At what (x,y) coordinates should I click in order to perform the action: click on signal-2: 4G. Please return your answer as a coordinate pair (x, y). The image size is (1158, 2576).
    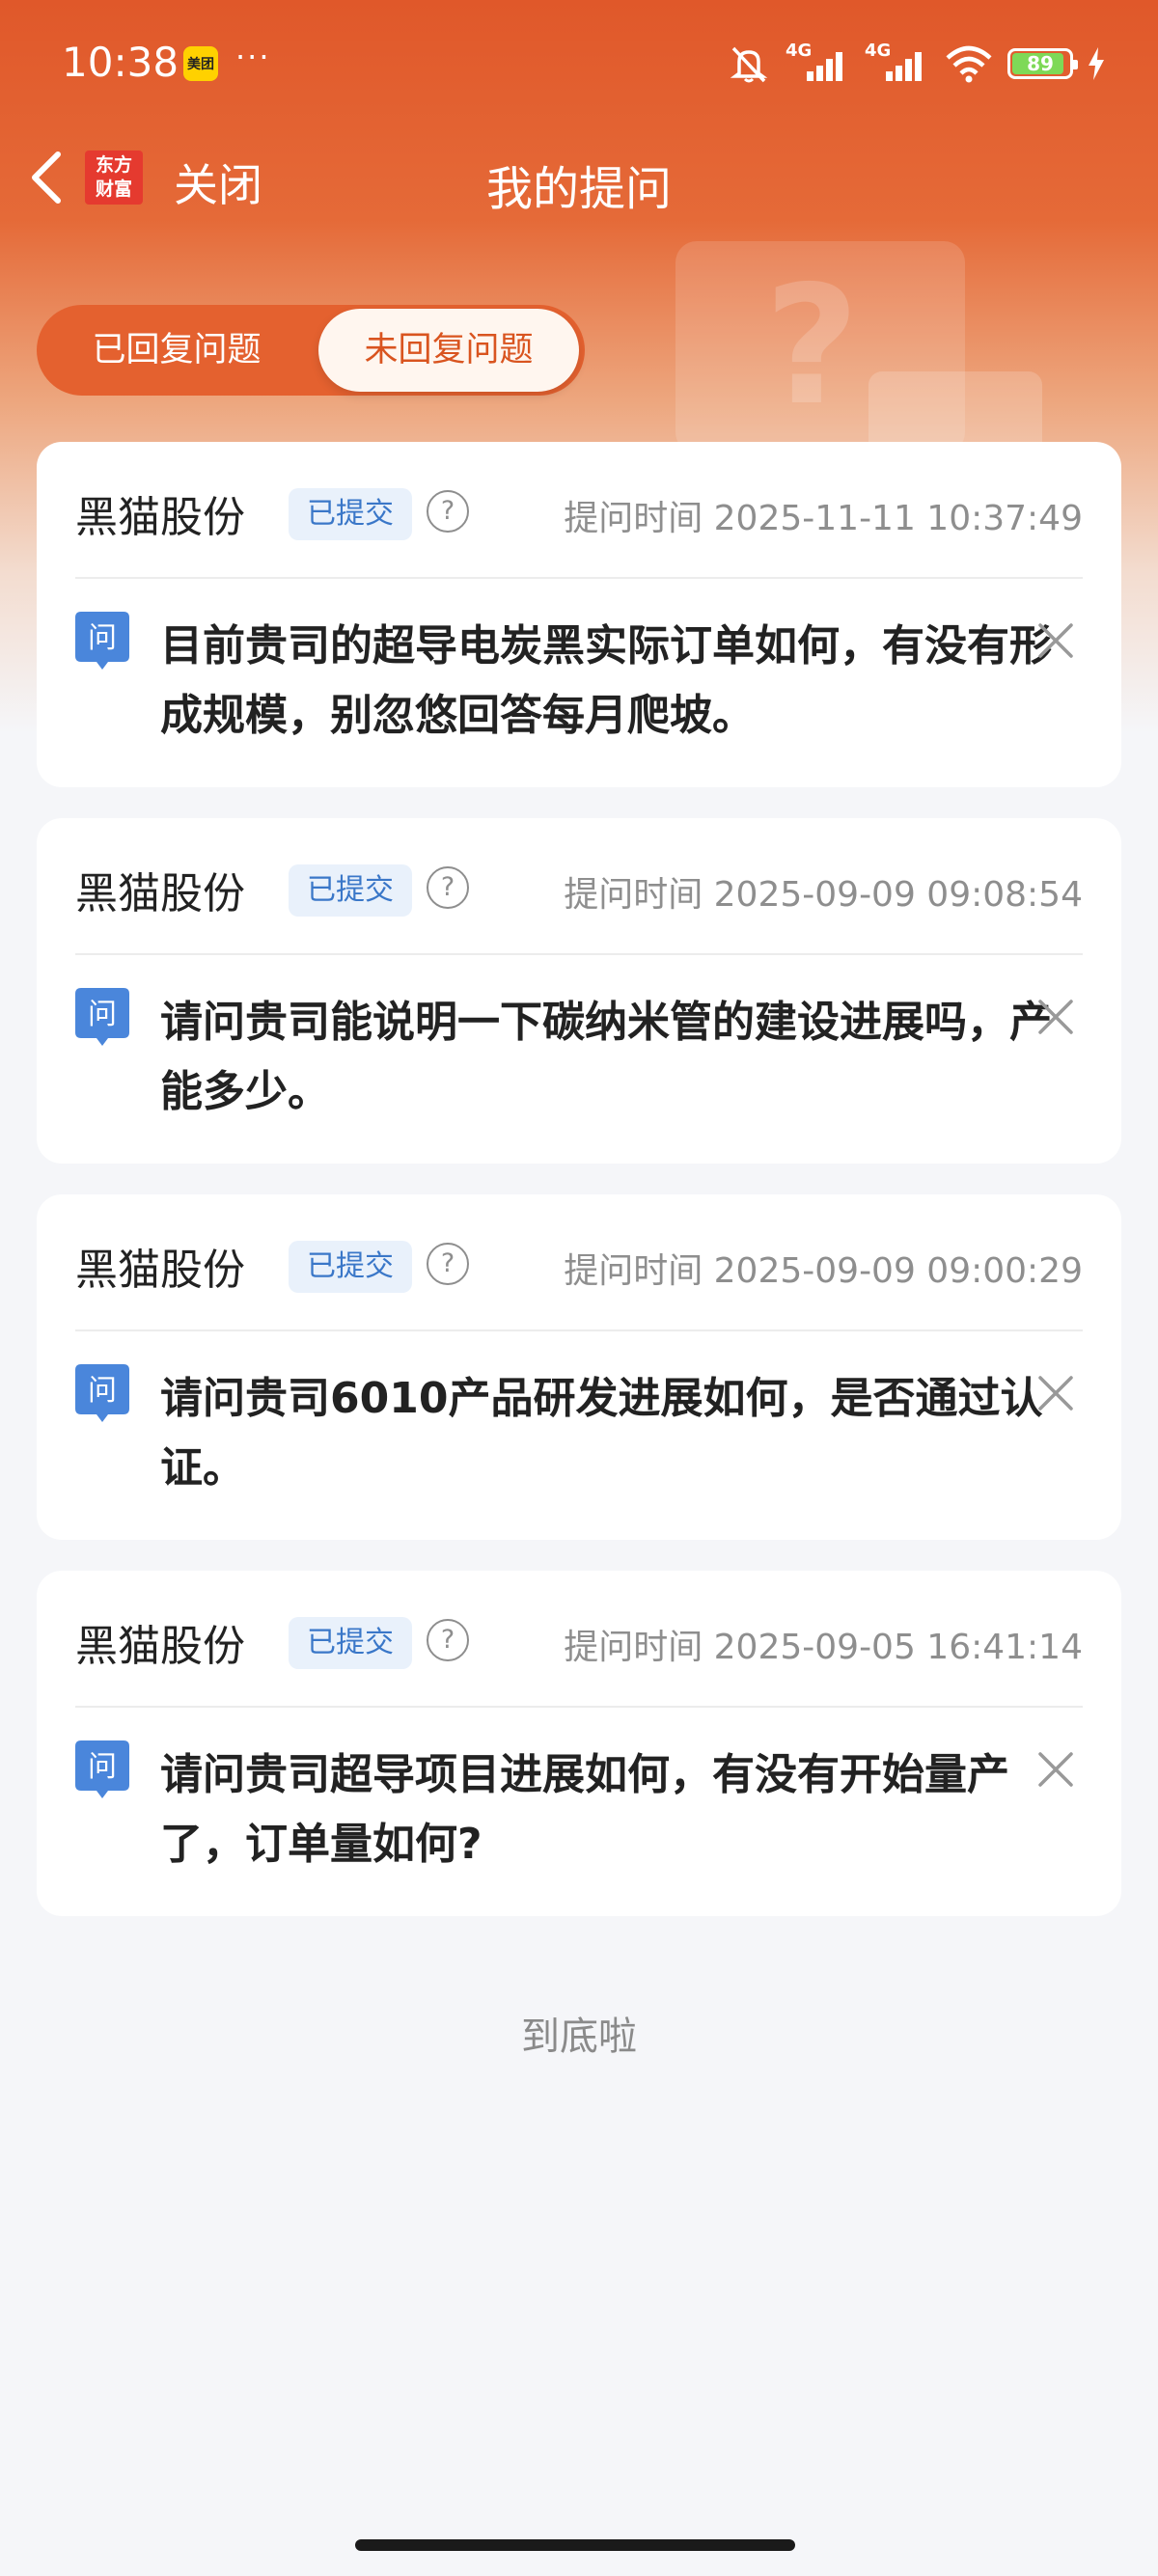
    Looking at the image, I should click on (897, 62).